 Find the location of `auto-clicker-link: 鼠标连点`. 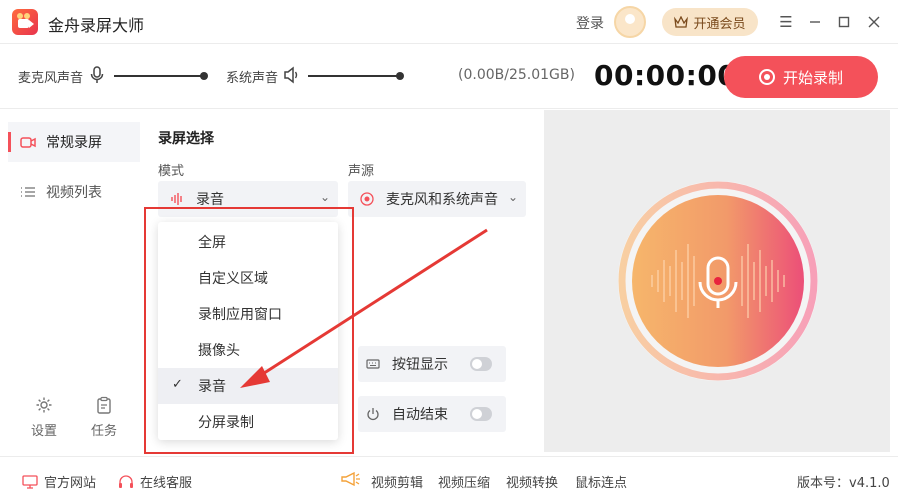

auto-clicker-link: 鼠标连点 is located at coordinates (601, 481).